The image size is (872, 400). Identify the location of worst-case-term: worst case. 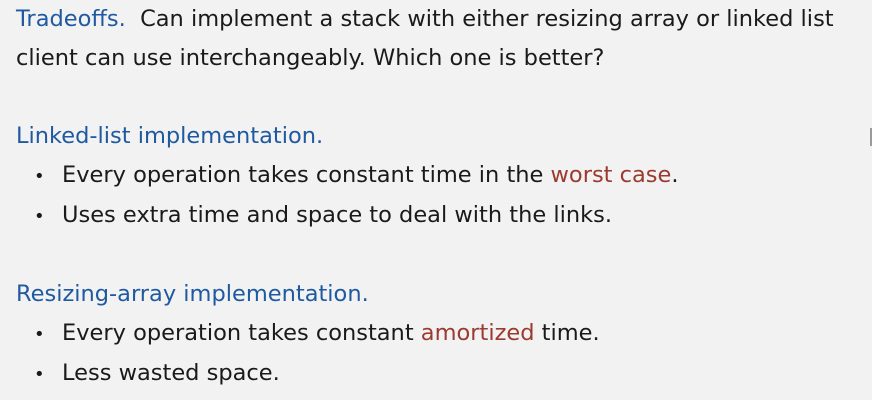
(611, 175).